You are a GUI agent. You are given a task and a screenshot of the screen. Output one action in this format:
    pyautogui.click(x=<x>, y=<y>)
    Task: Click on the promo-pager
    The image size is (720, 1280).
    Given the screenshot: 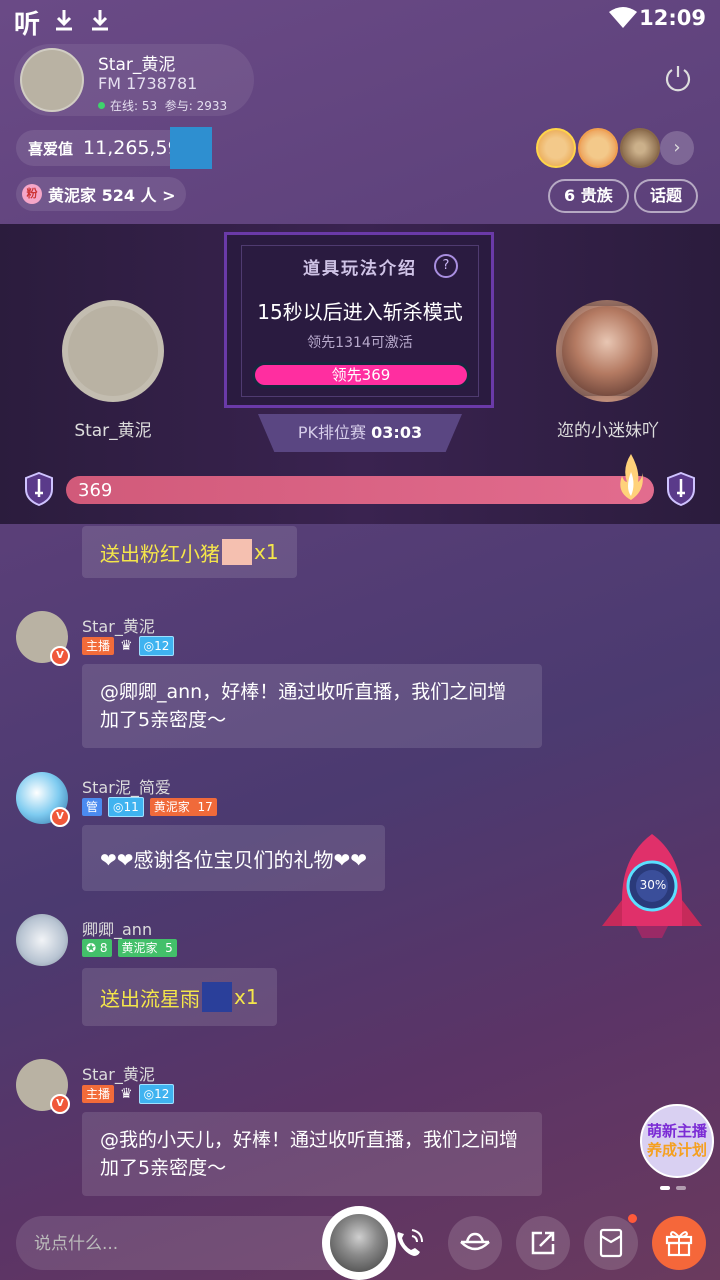 What is the action you would take?
    pyautogui.click(x=673, y=1188)
    